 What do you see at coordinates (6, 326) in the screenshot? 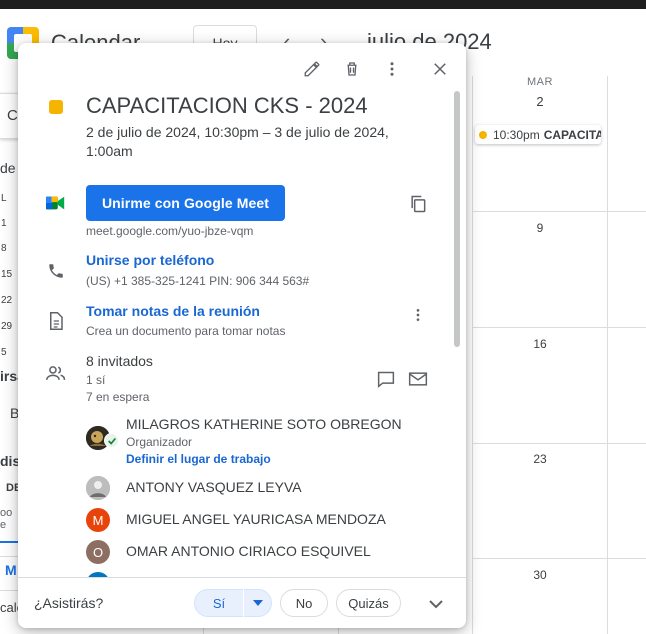
I see `mini-calendar-day: 29` at bounding box center [6, 326].